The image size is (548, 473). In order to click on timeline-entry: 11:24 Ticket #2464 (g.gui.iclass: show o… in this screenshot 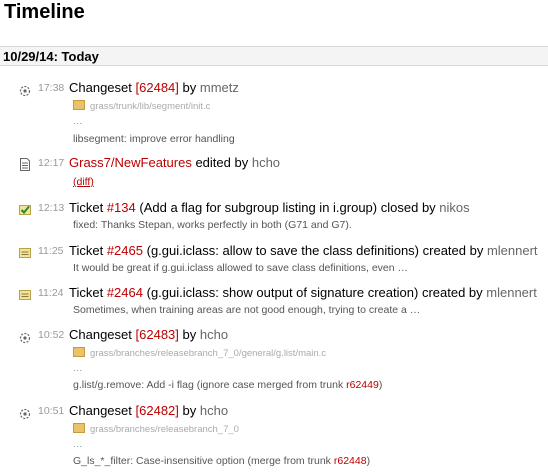, I will do `click(274, 302)`.